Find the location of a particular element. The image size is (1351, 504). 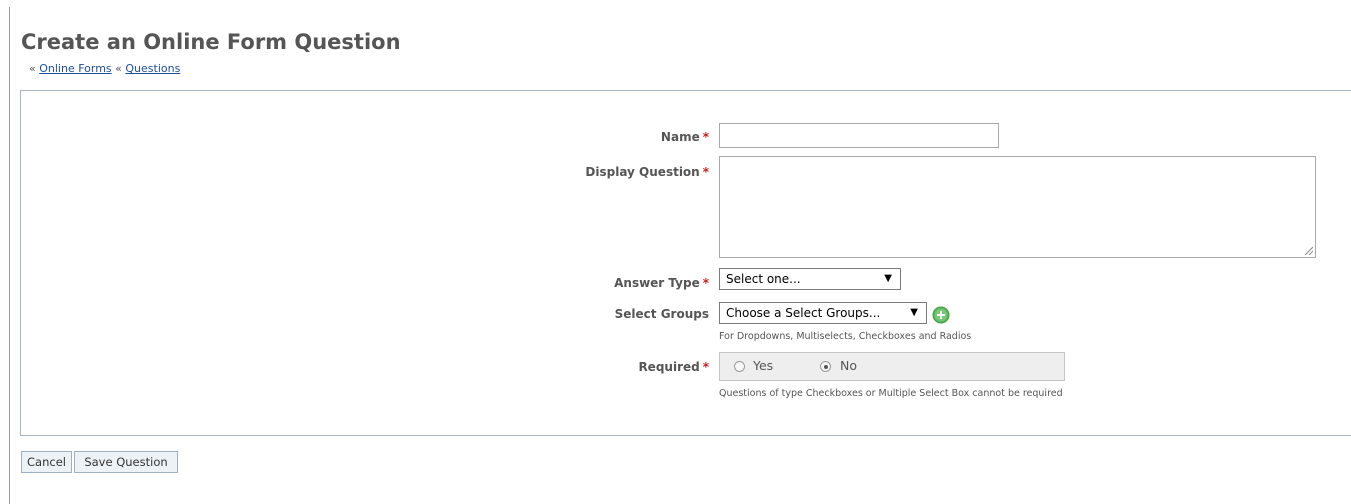

page-title: Create an Online Form Question is located at coordinates (211, 42).